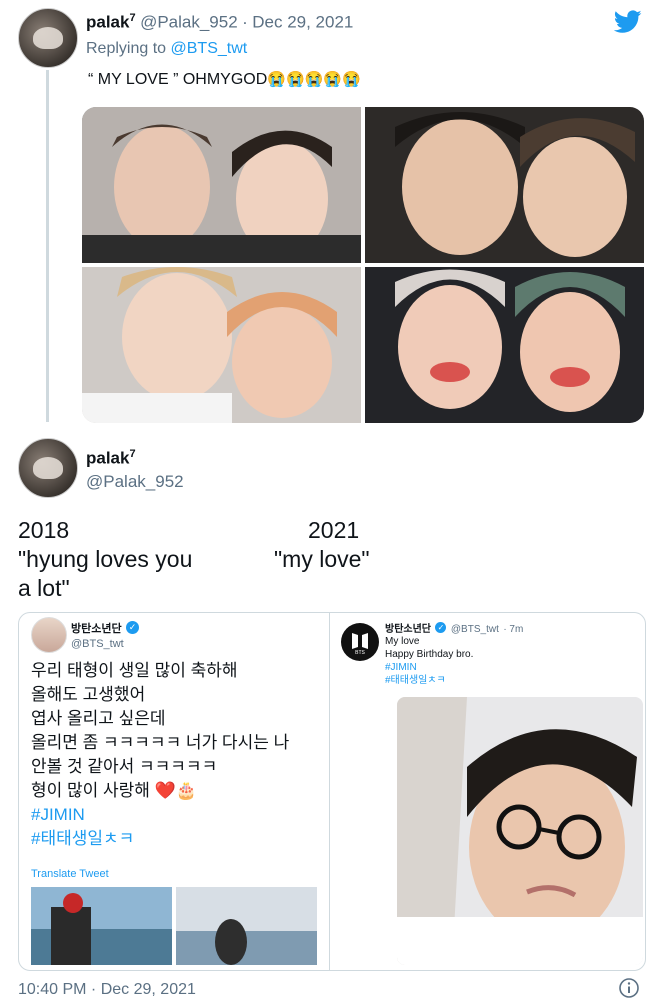  Describe the element at coordinates (124, 766) in the screenshot. I see `left-line: 안볼 것 같아서 ㅋㅋㅋㅋㅋ` at that location.